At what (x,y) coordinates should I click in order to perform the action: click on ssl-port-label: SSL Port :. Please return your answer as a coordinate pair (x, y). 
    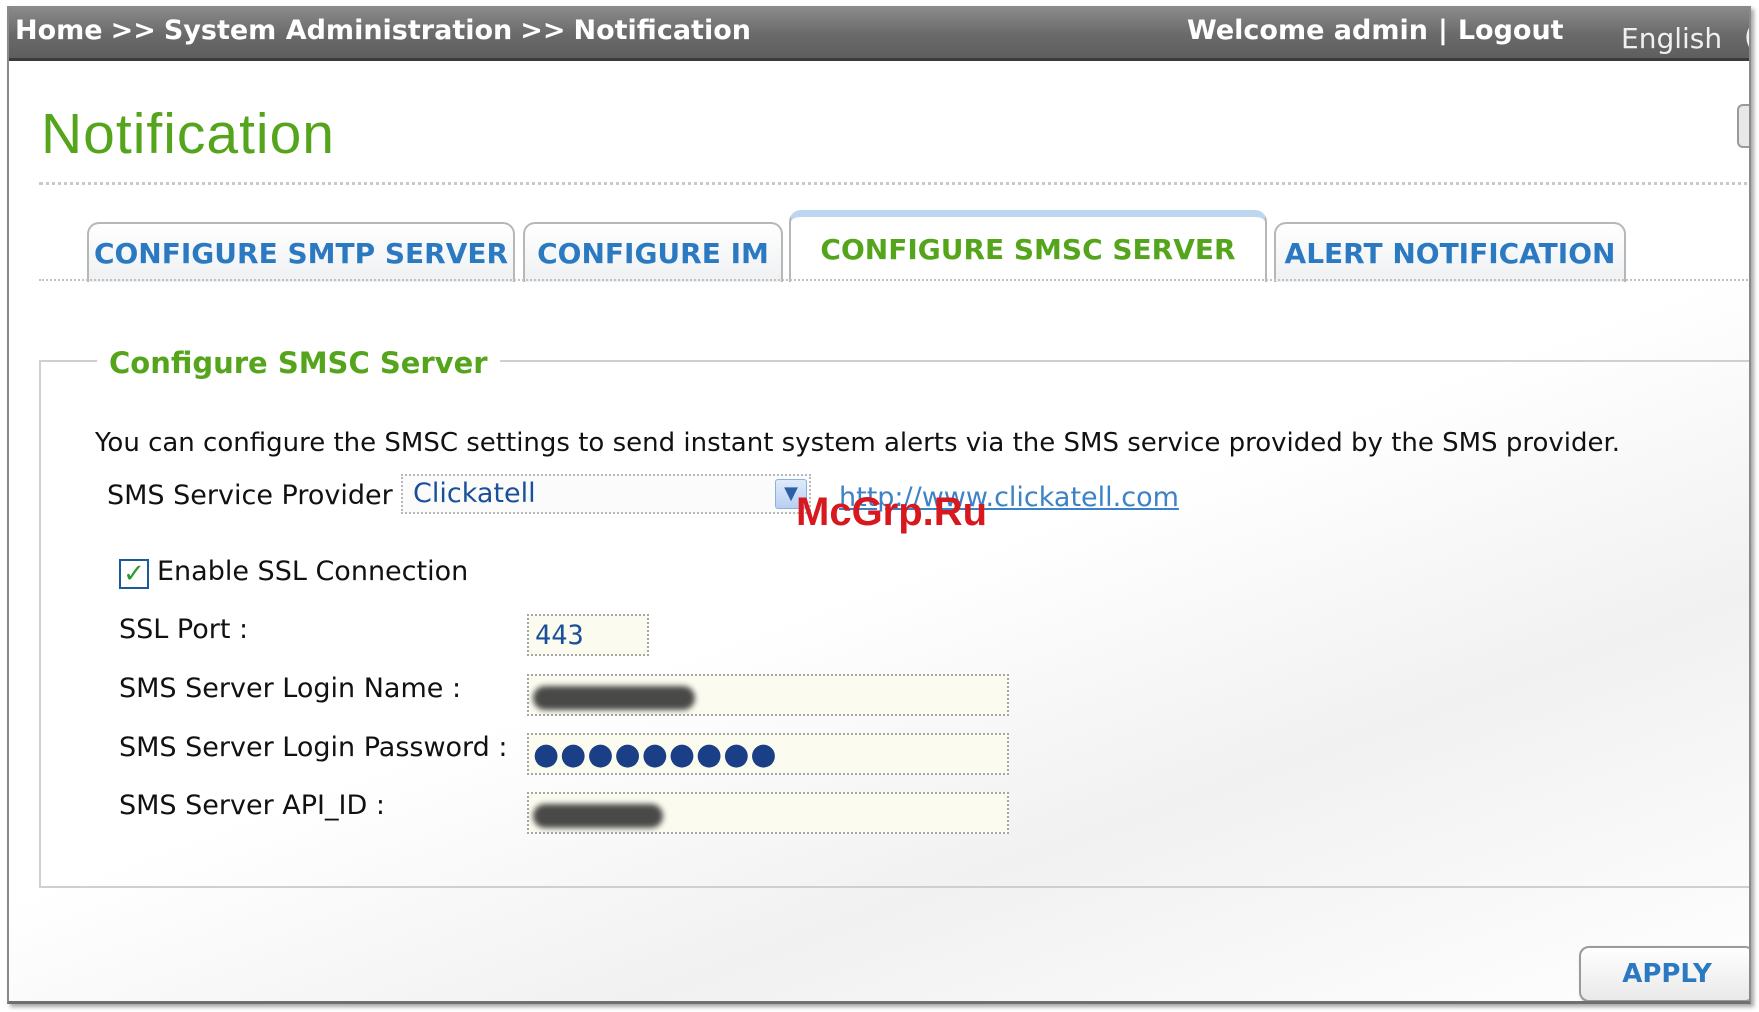
    Looking at the image, I should click on (184, 629).